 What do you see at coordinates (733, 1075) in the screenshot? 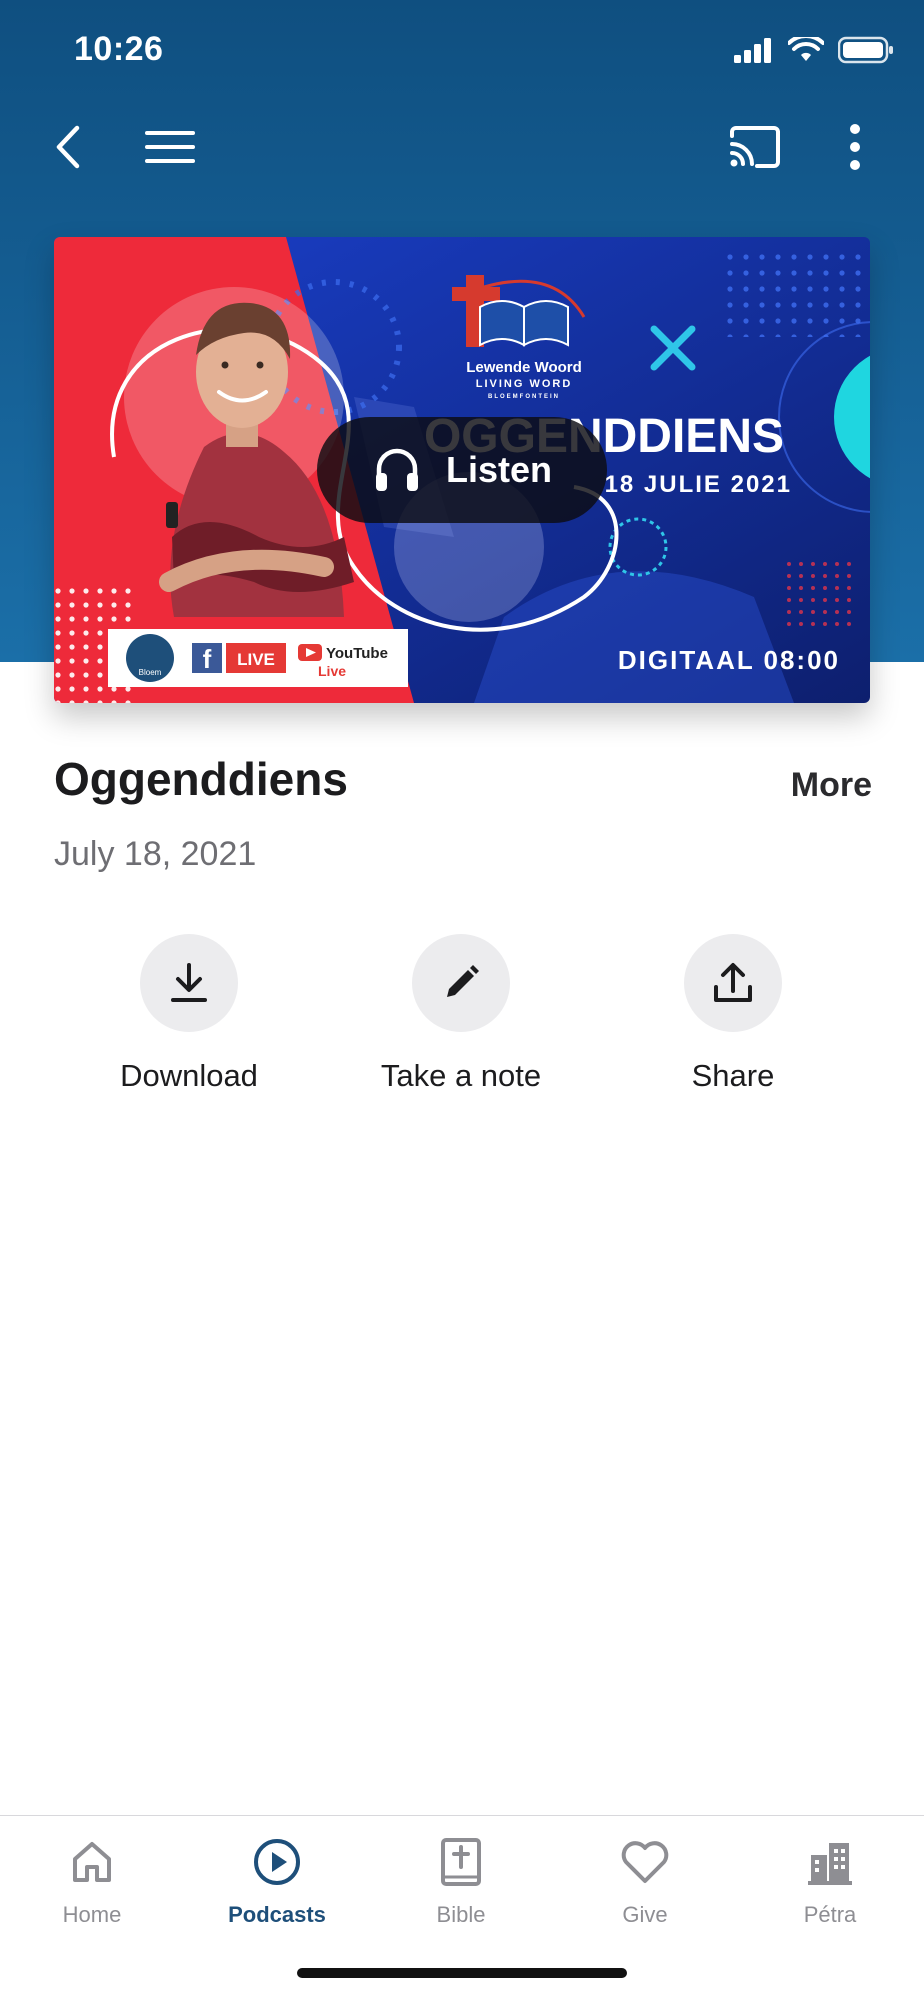
I see `share-label: Share` at bounding box center [733, 1075].